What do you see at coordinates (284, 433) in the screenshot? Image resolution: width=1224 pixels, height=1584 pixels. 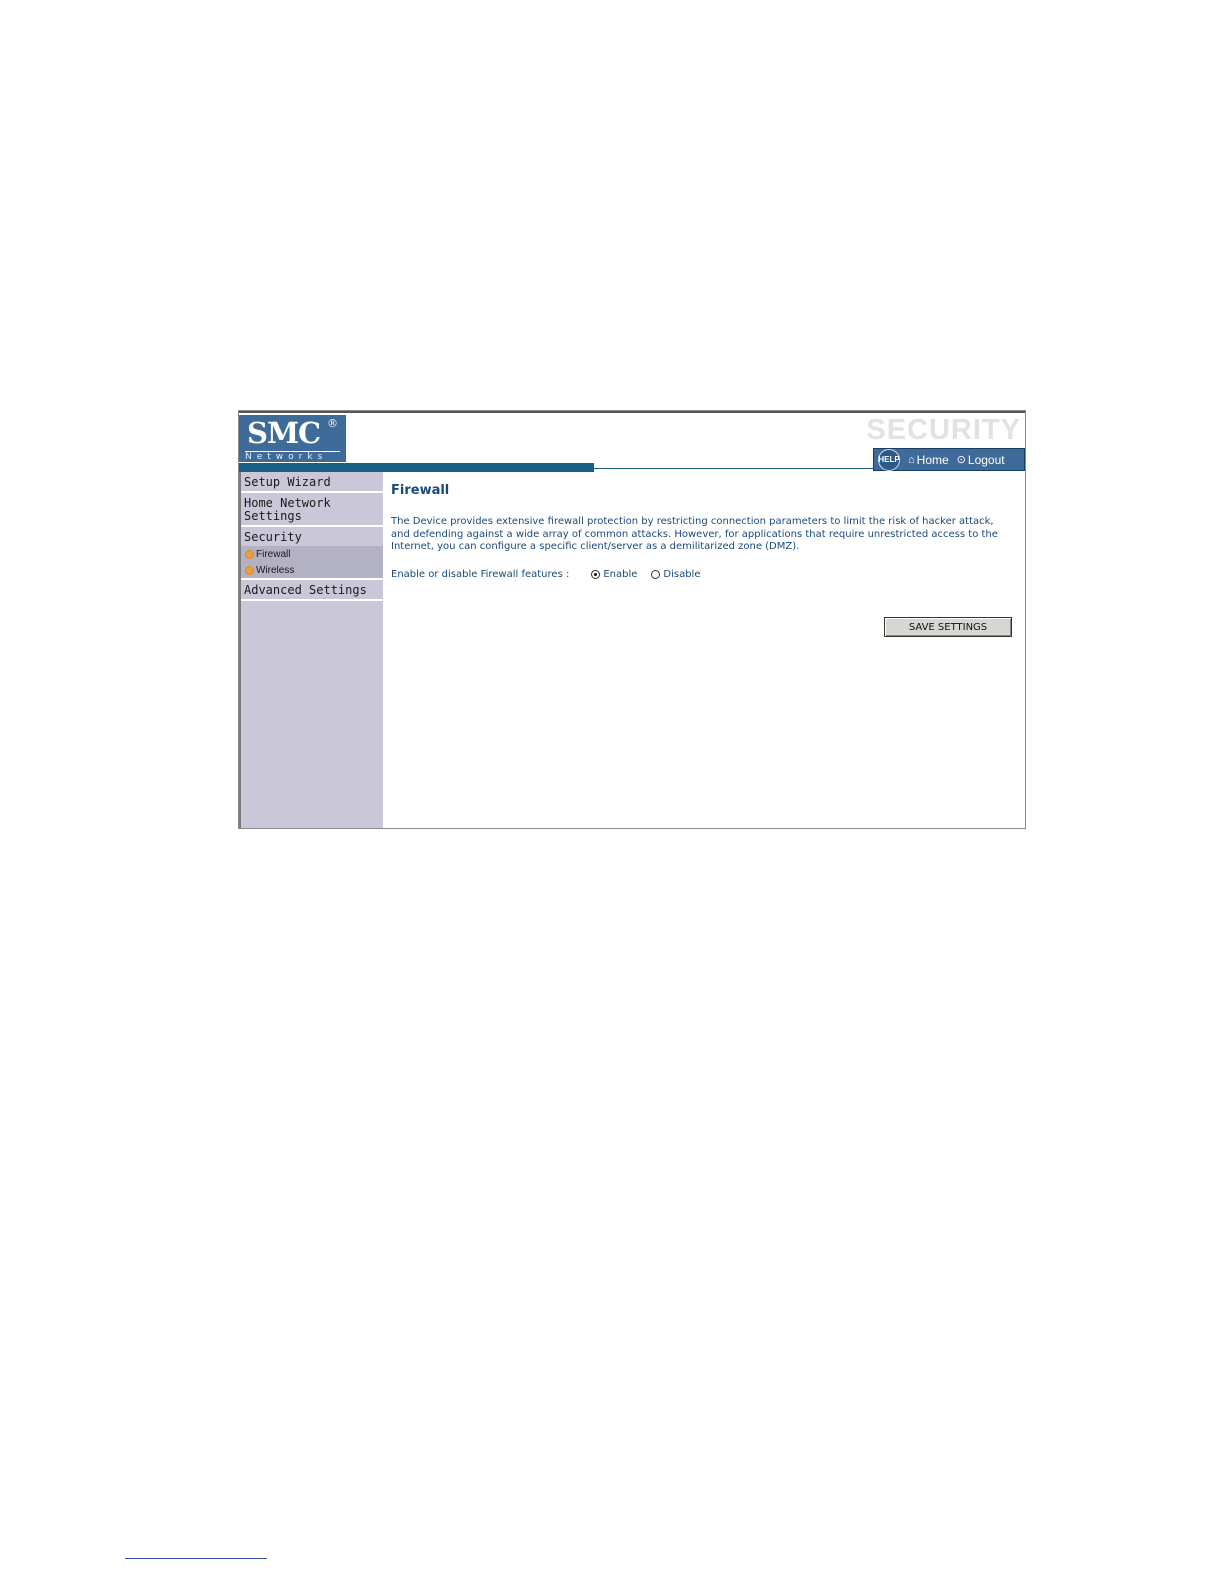 I see `logo-text: SMC` at bounding box center [284, 433].